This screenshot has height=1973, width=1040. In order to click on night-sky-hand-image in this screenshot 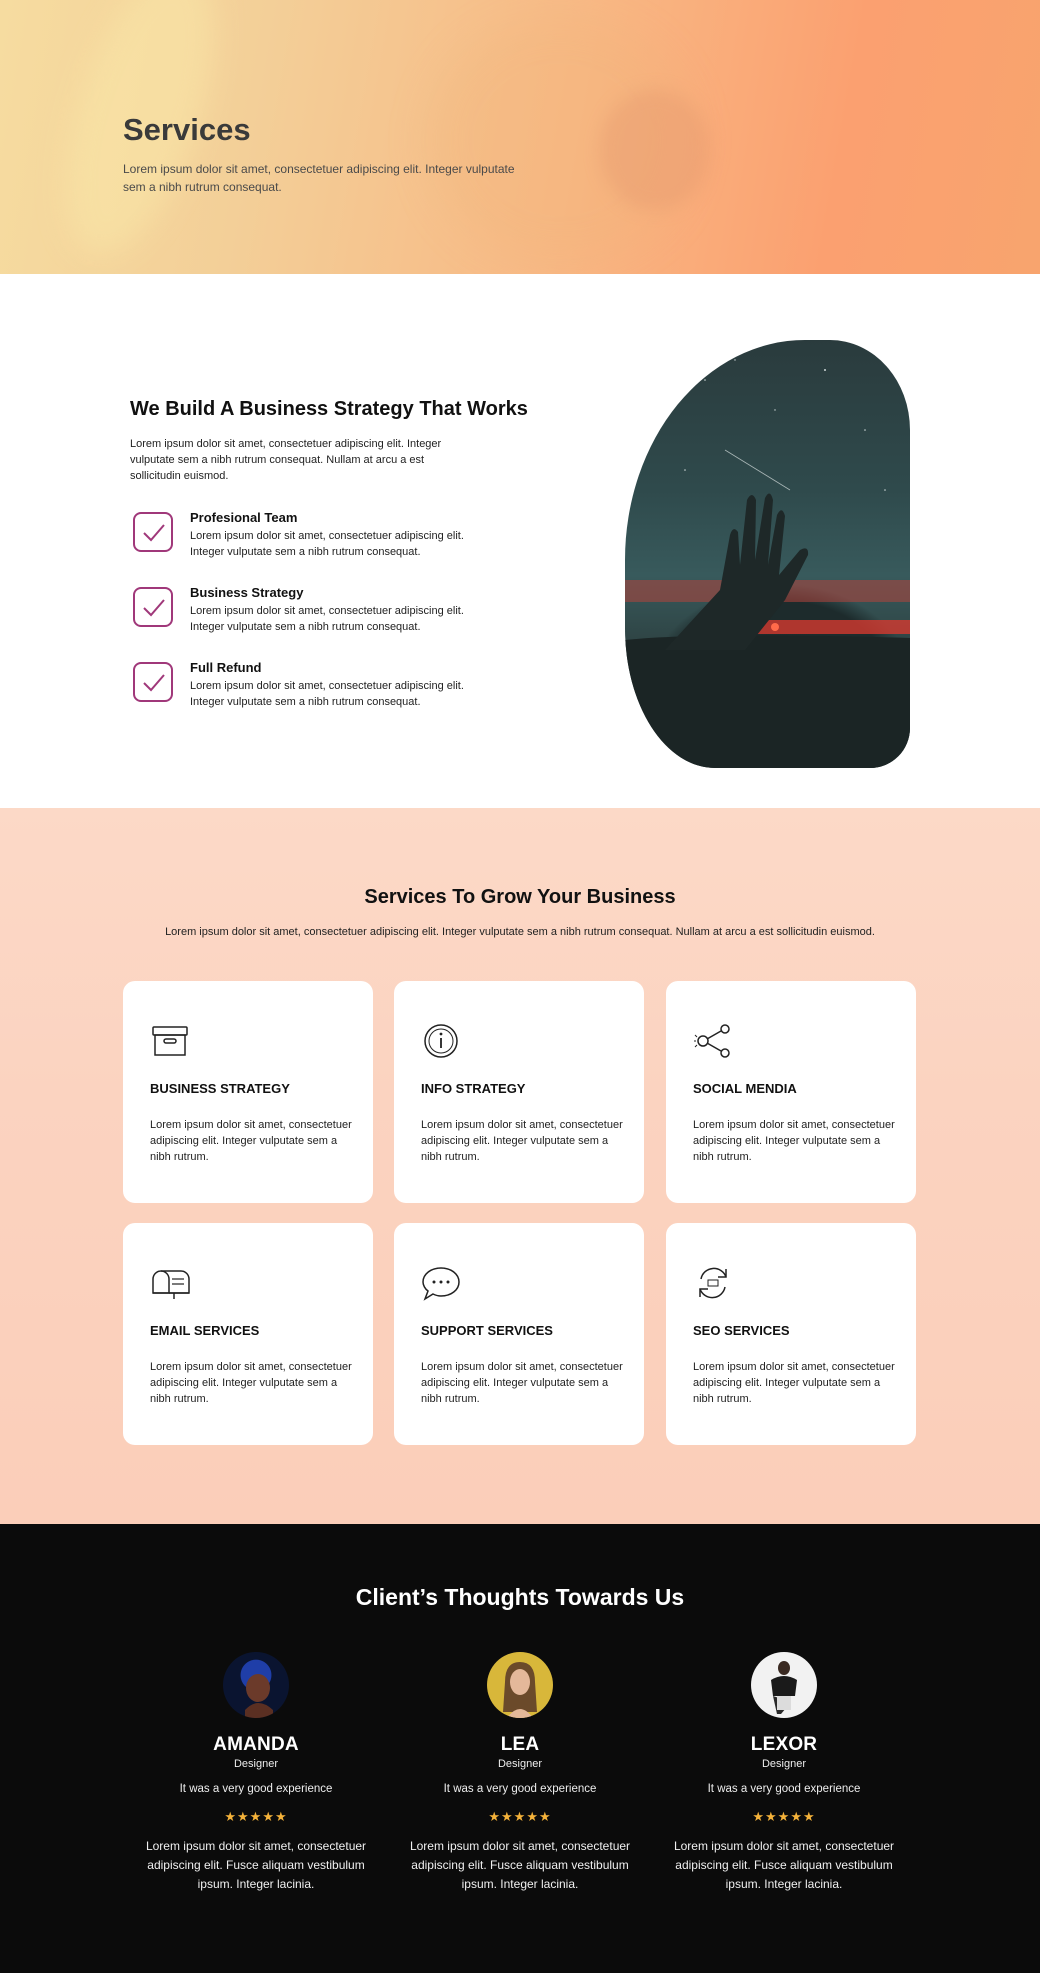, I will do `click(767, 554)`.